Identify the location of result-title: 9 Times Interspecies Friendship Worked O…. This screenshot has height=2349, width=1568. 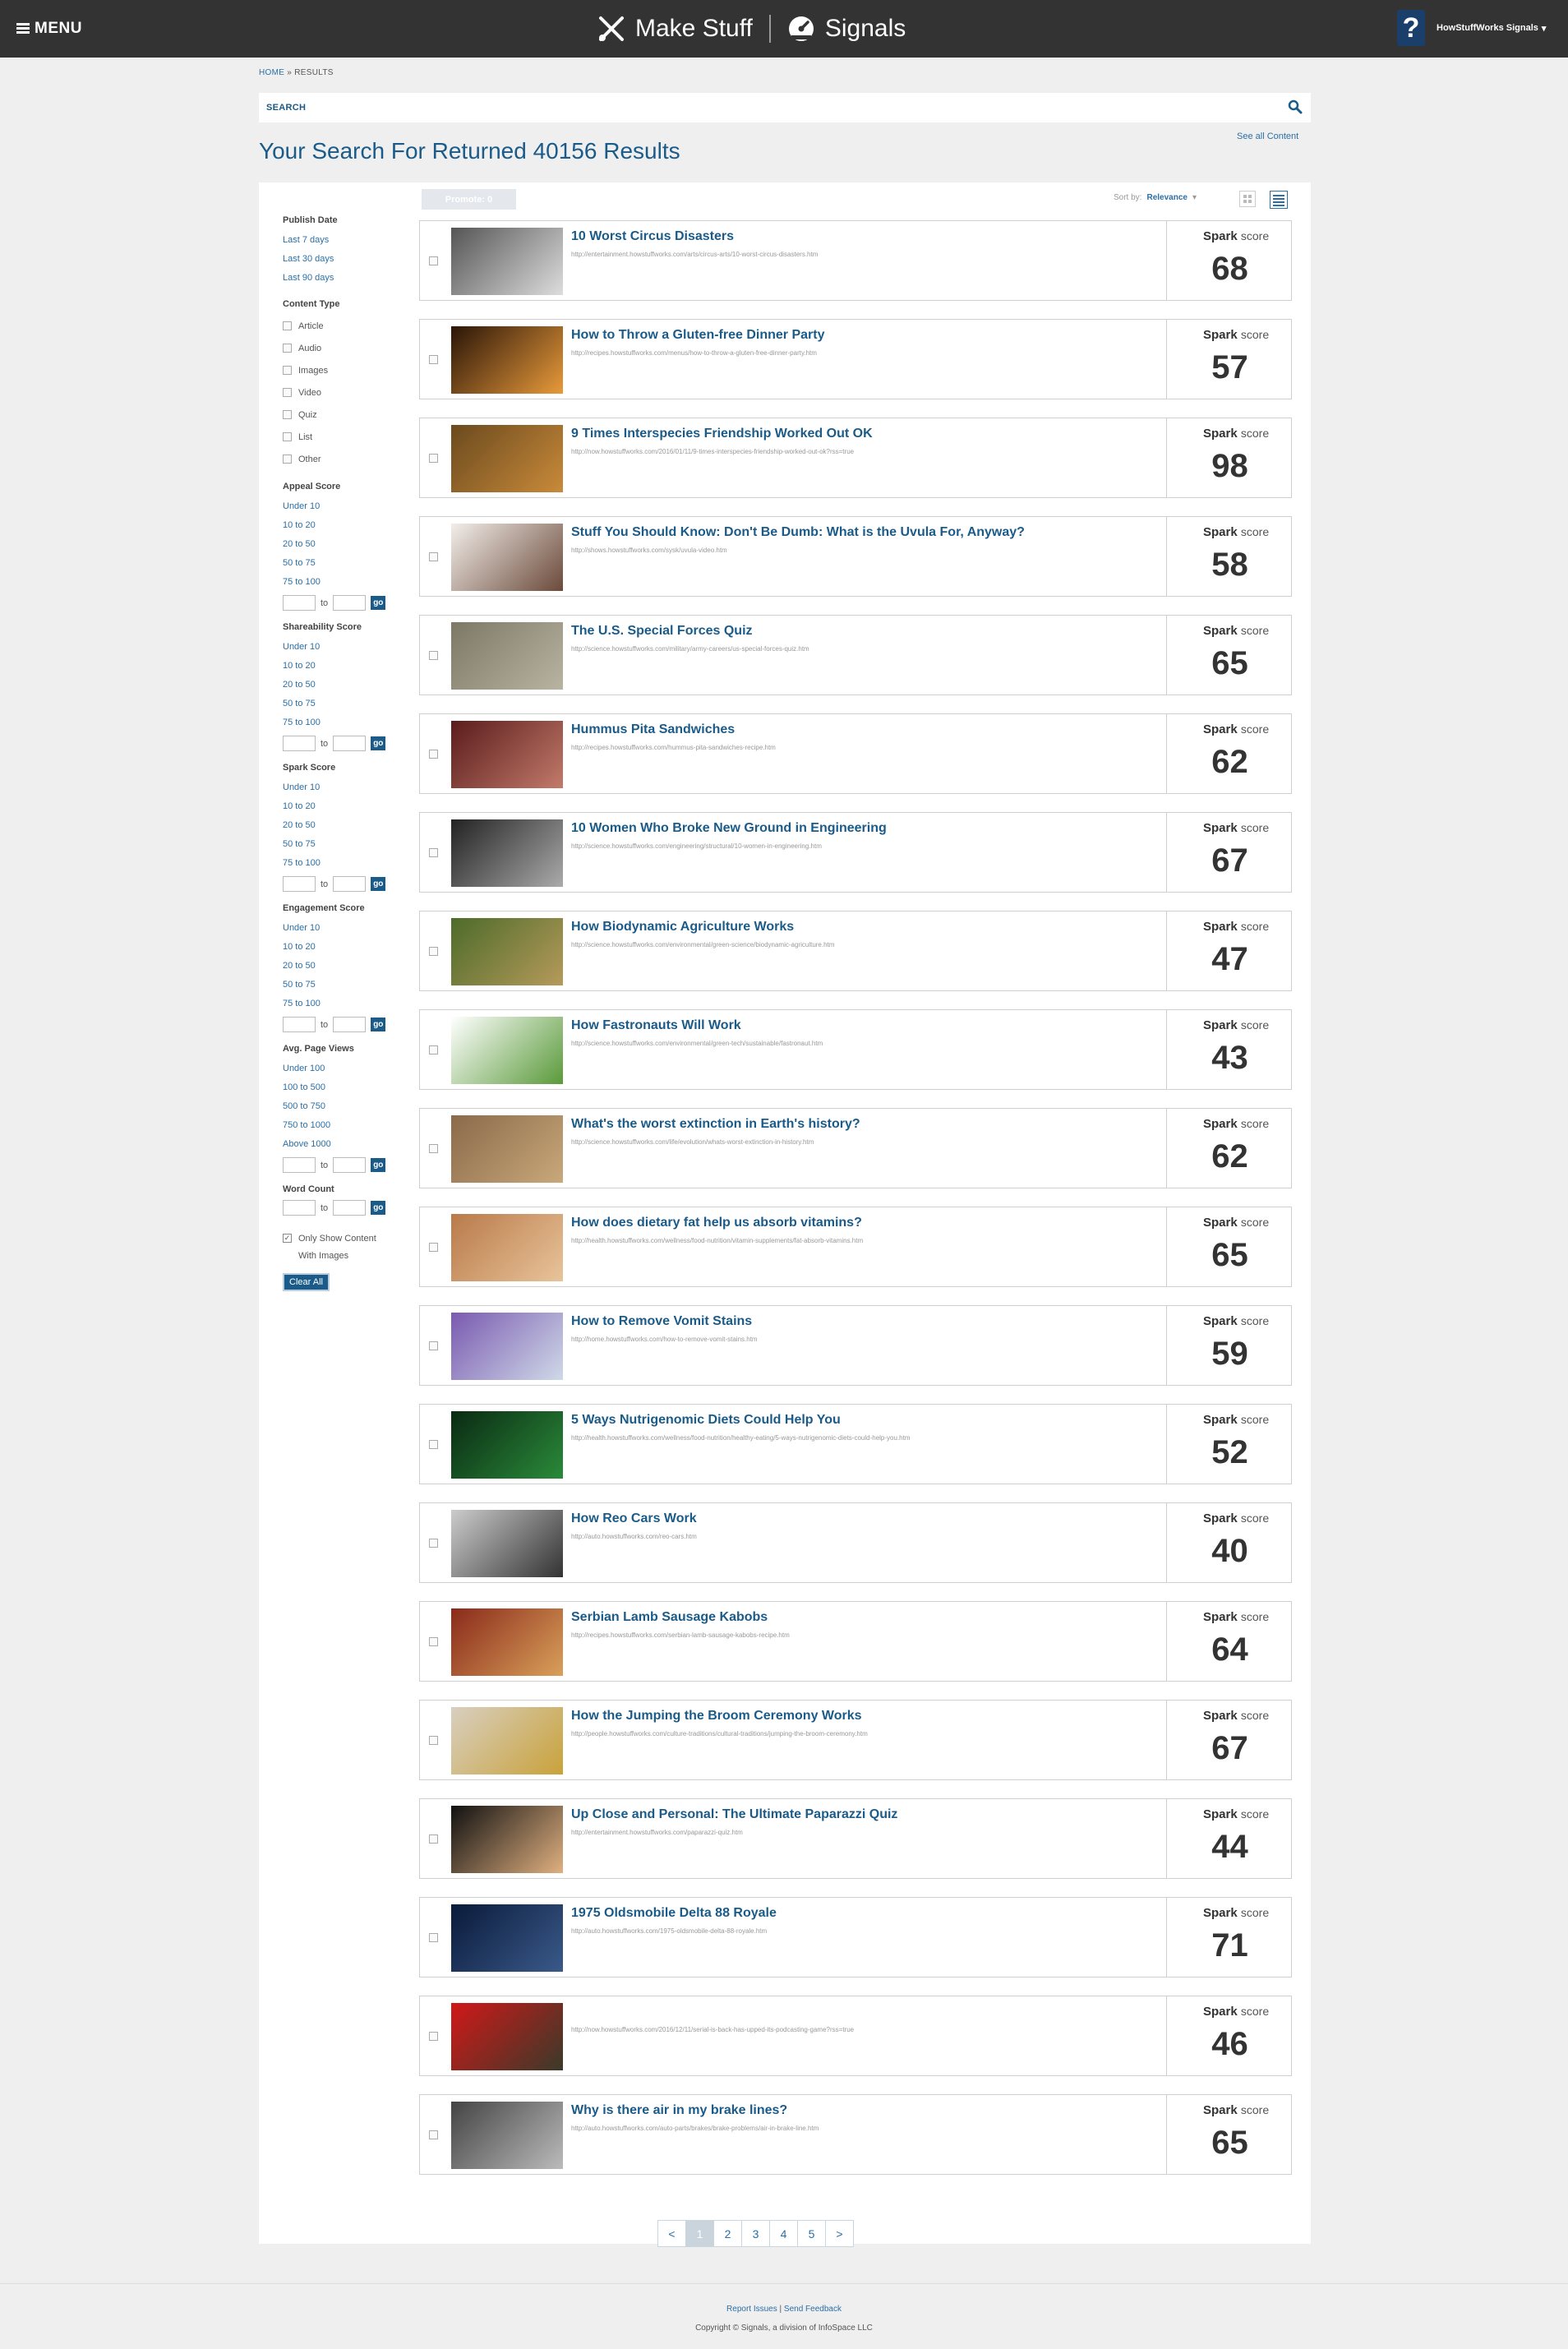
(722, 434).